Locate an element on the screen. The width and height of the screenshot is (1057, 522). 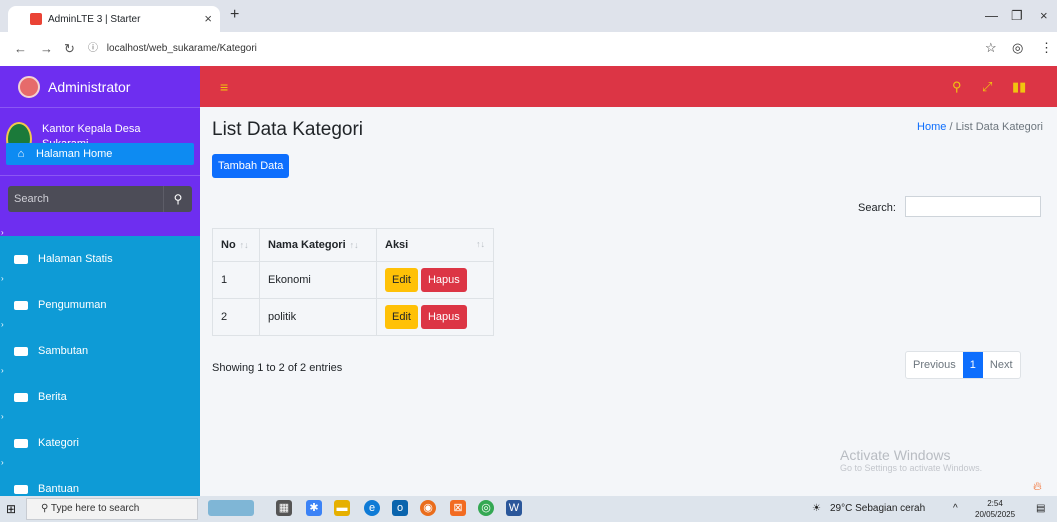
sidebar-menu: ⌂ Halaman Home is located at coordinates (100, 154).